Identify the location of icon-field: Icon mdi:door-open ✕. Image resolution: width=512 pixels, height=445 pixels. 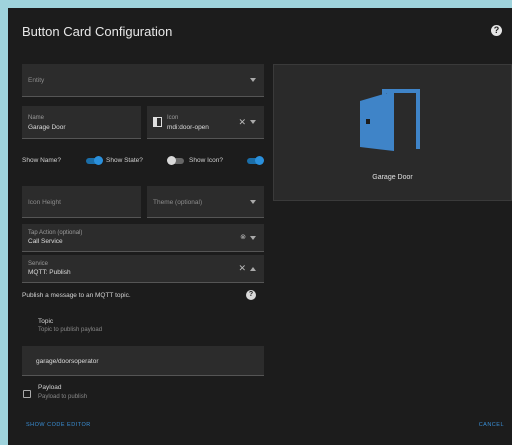
(205, 122).